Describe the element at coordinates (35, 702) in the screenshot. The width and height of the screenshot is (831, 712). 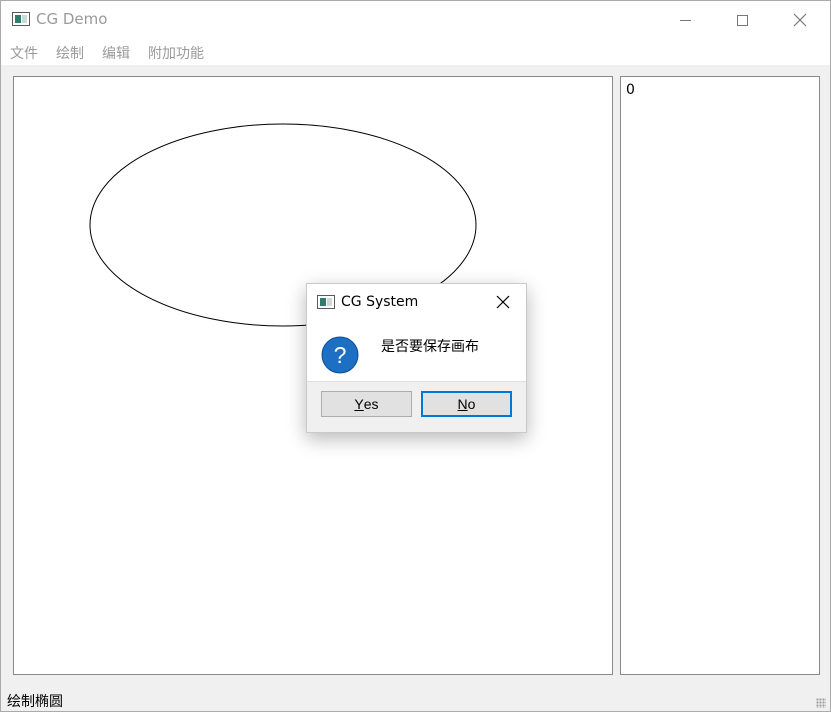
I see `status-text: 绘制椭圆` at that location.